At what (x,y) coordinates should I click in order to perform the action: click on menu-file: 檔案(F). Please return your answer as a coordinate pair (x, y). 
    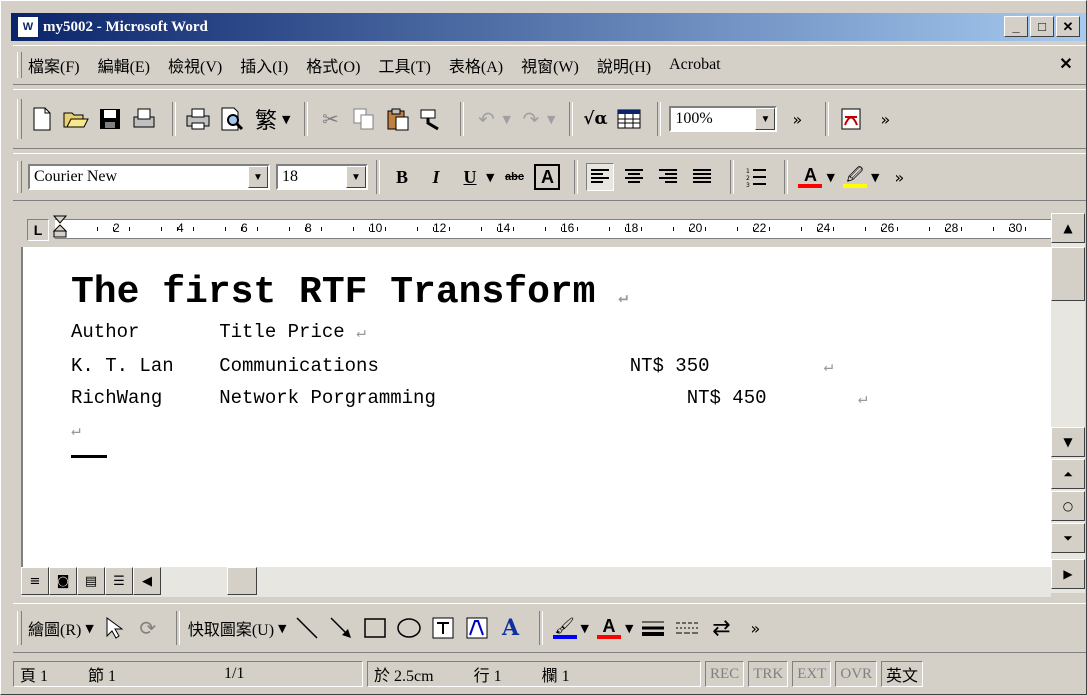
    Looking at the image, I should click on (54, 65).